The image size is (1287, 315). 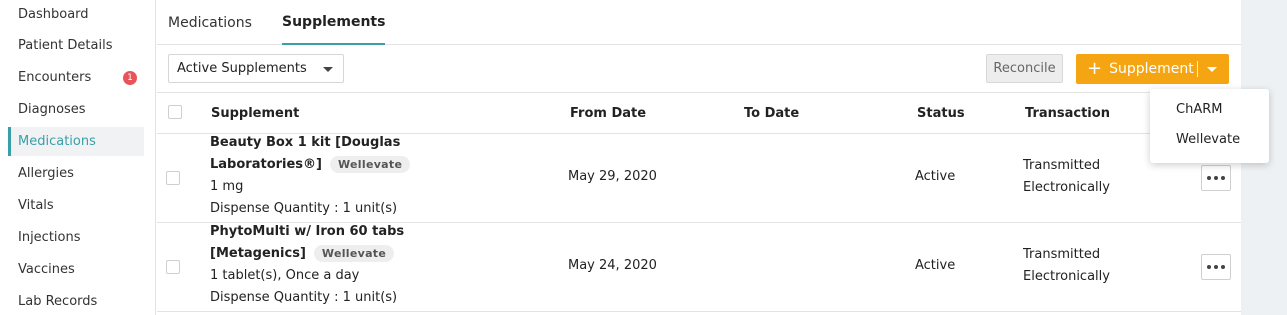 I want to click on from-date-cell: May 29, 2020, so click(x=612, y=176).